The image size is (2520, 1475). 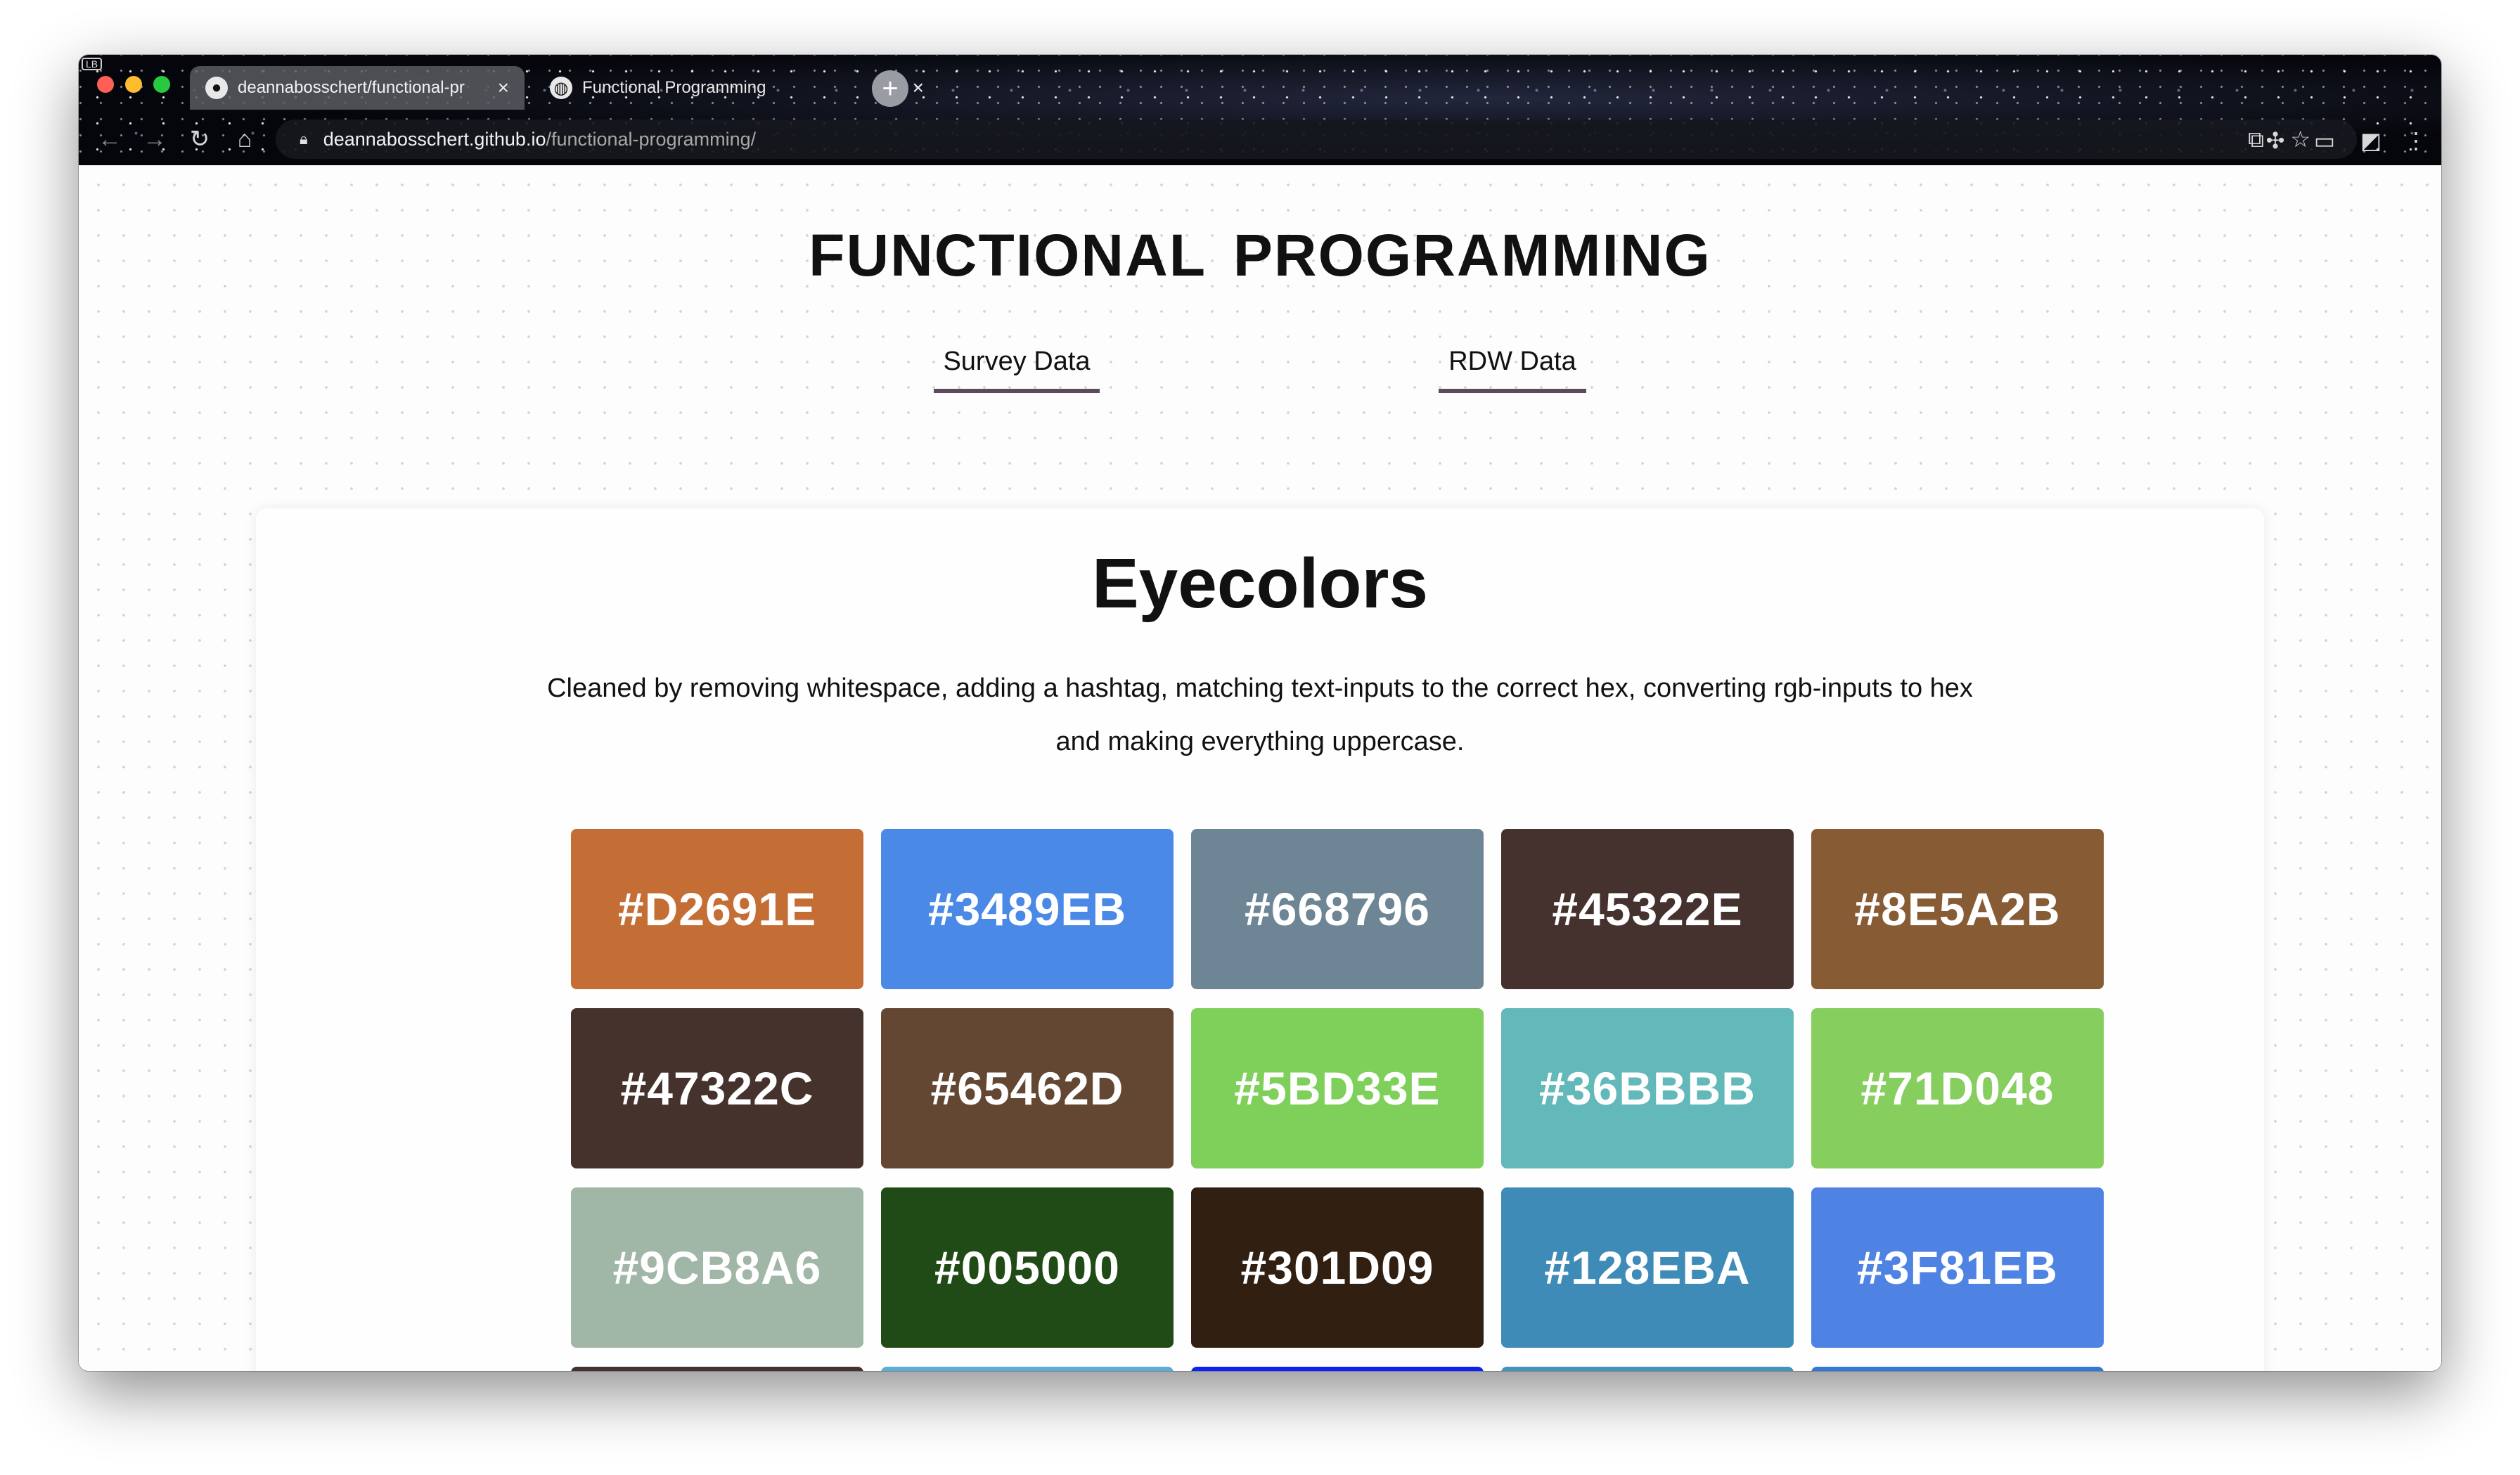 What do you see at coordinates (651, 139) in the screenshot?
I see `url-path: /functional-programming/` at bounding box center [651, 139].